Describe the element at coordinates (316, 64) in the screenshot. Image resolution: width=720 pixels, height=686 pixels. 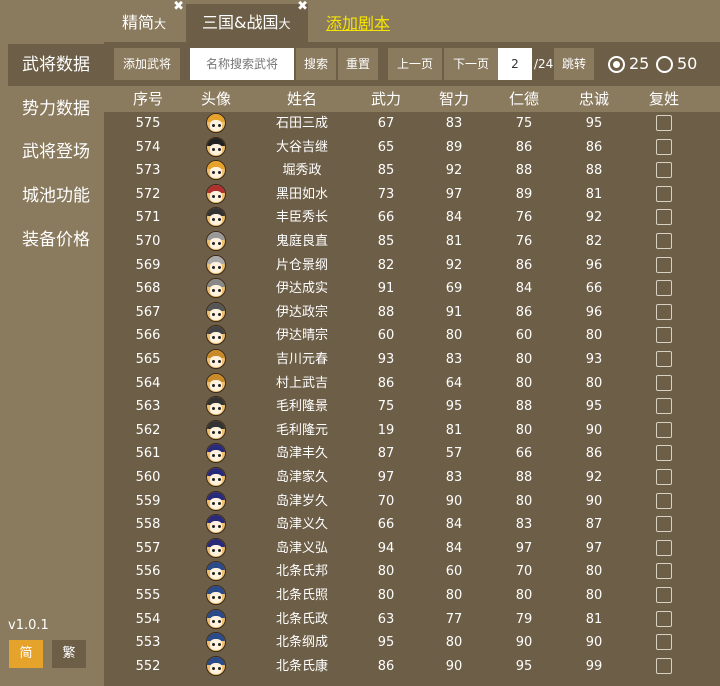
I see `search-button: 搜索` at that location.